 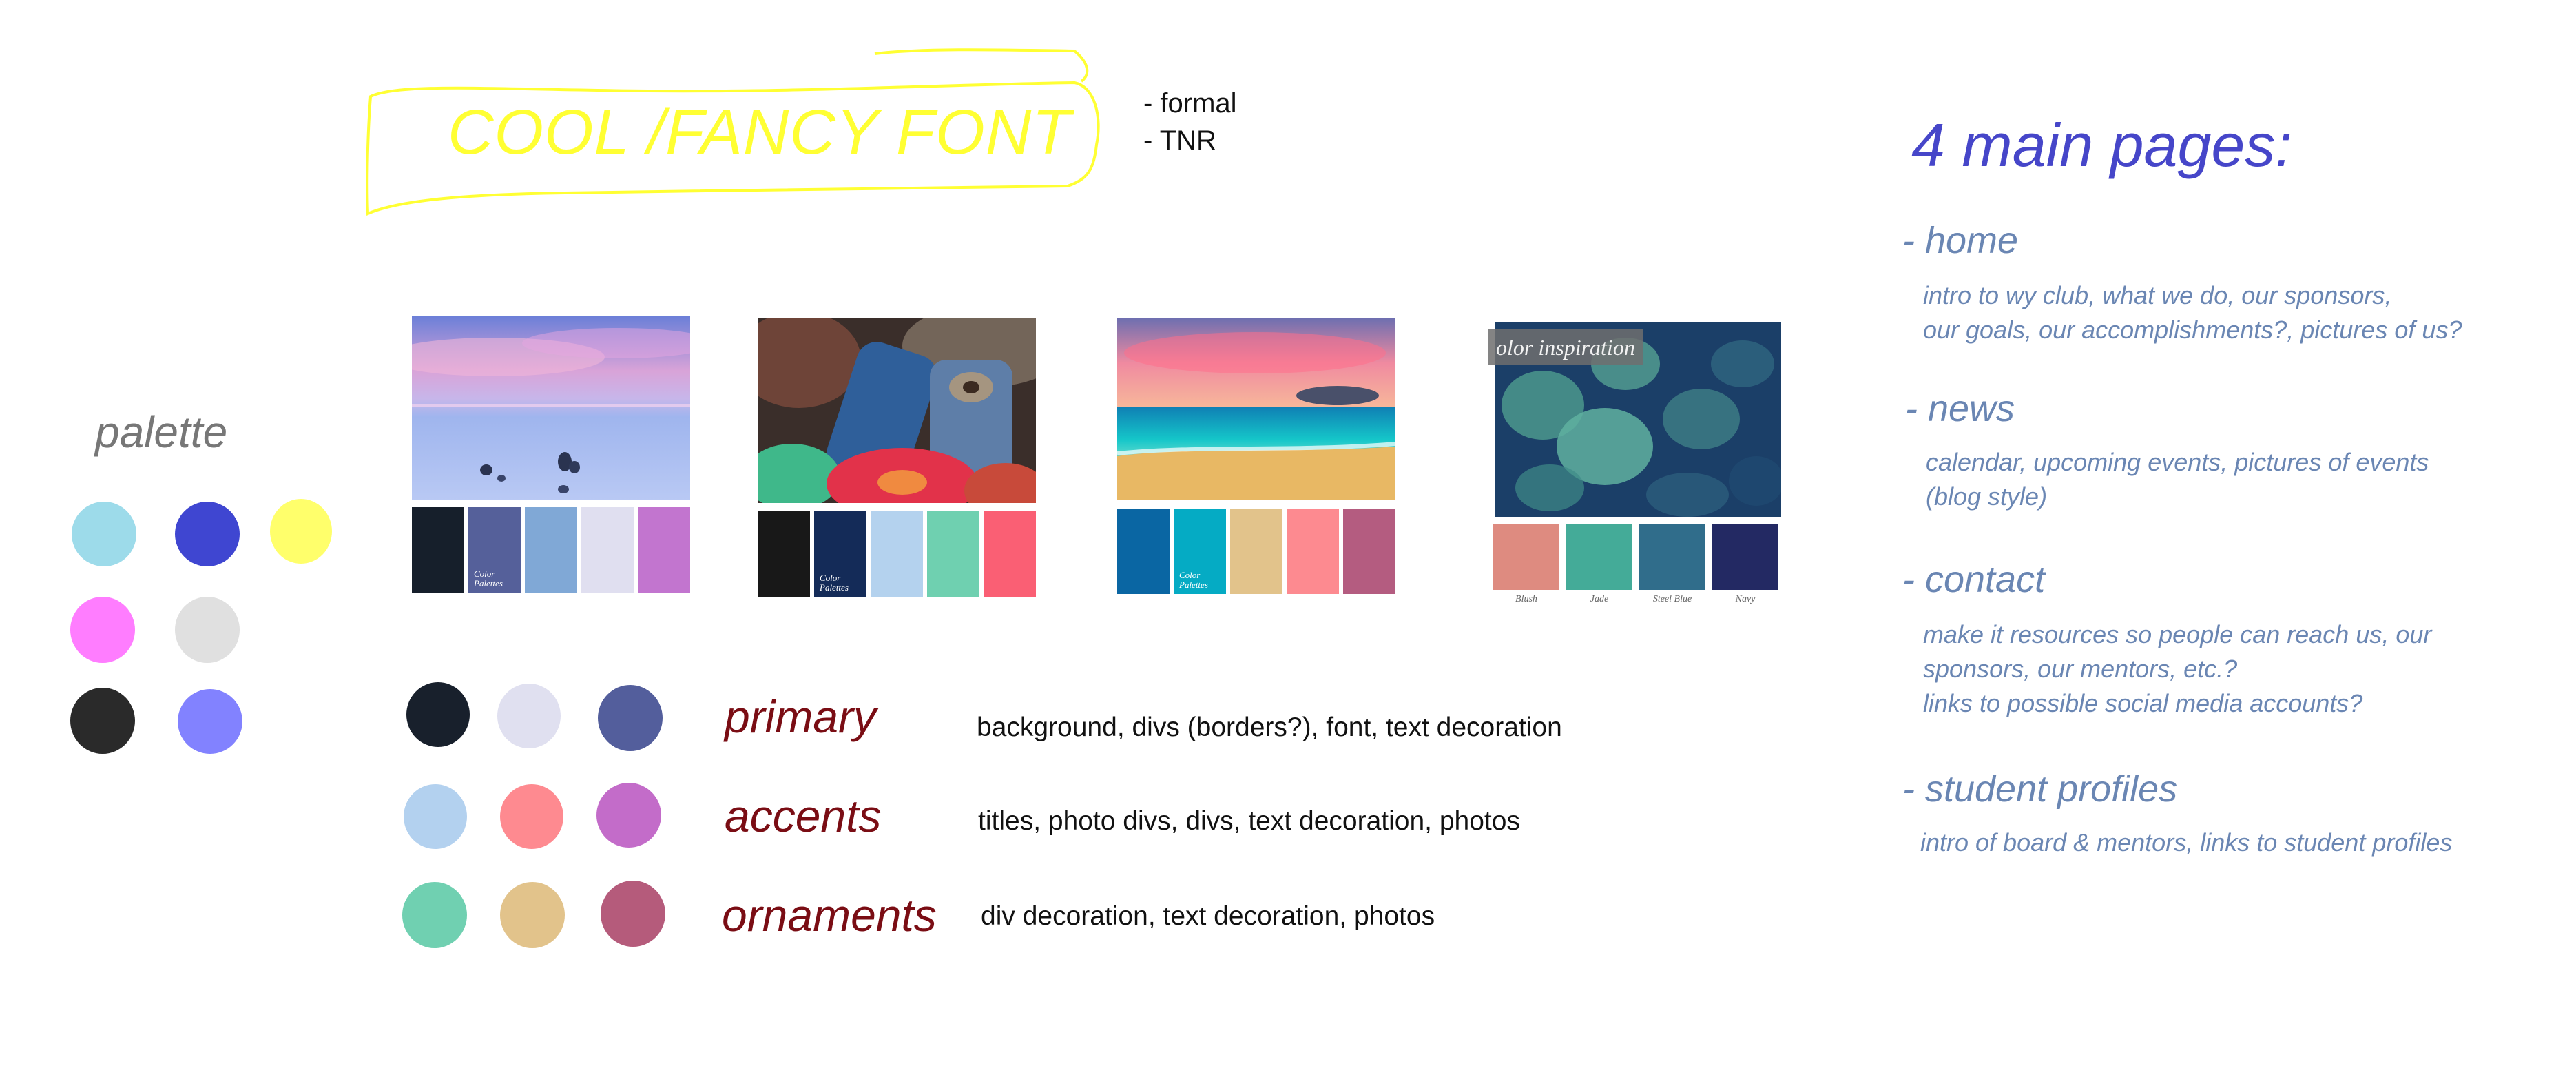 I want to click on inspiration-photo-beach-sunset, so click(x=1256, y=409).